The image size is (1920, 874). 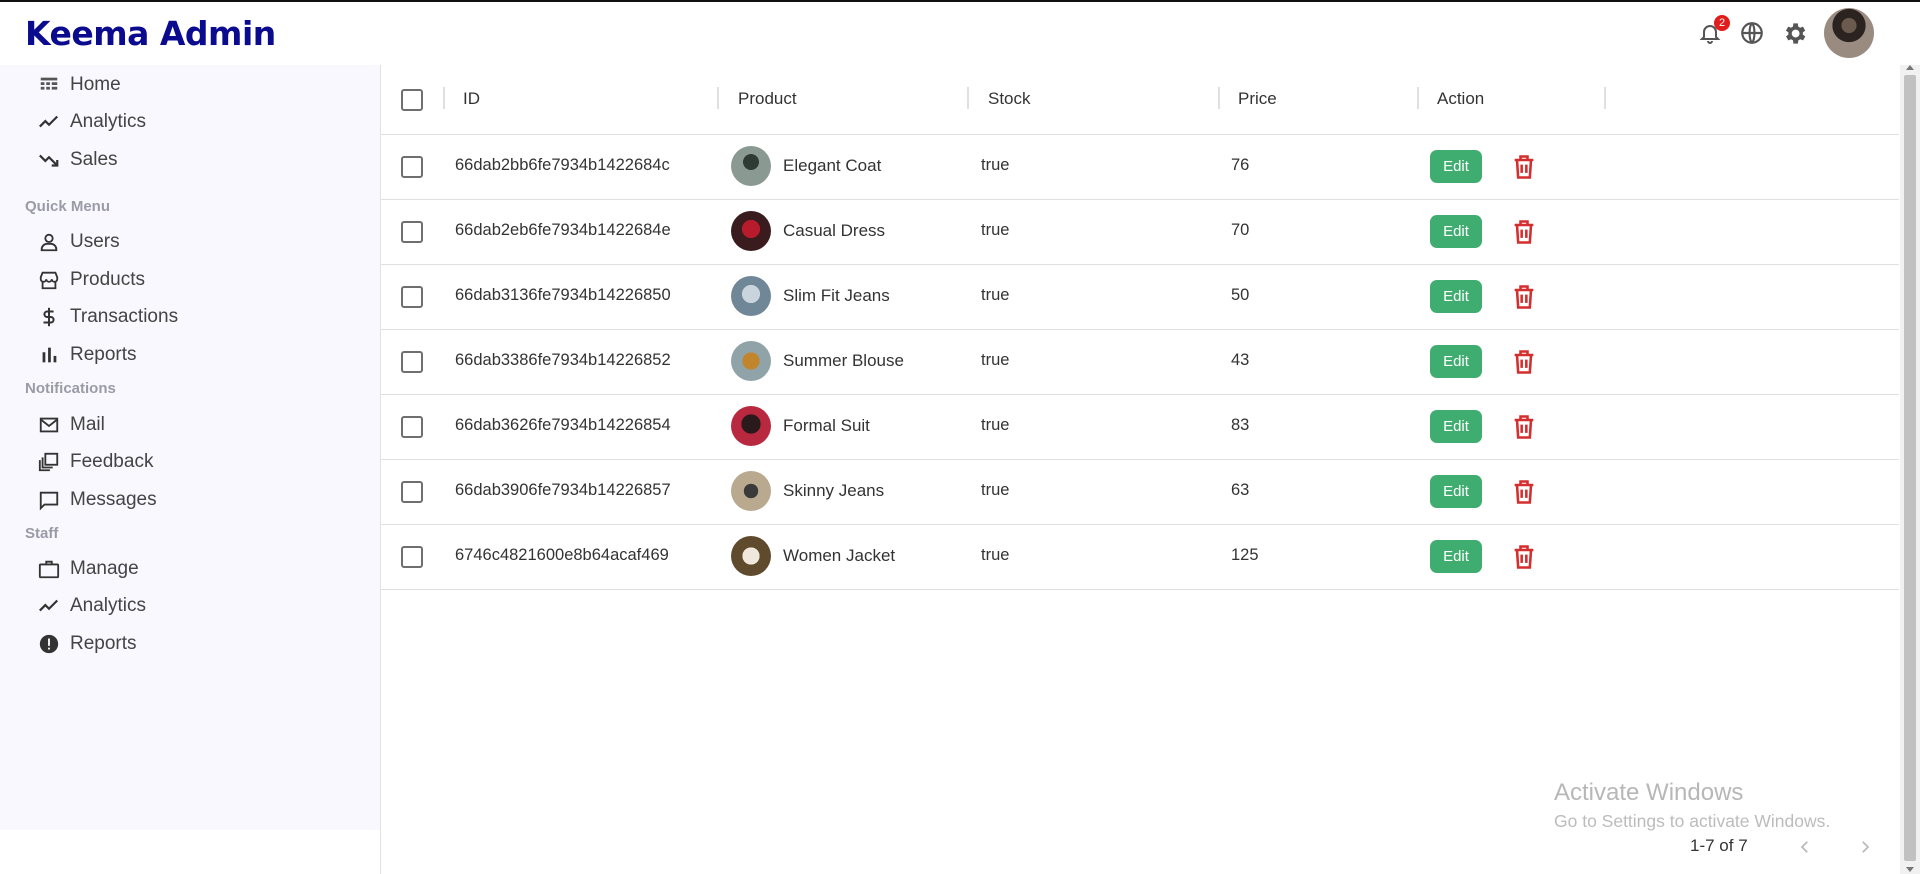 I want to click on next-page-button, so click(x=1865, y=847).